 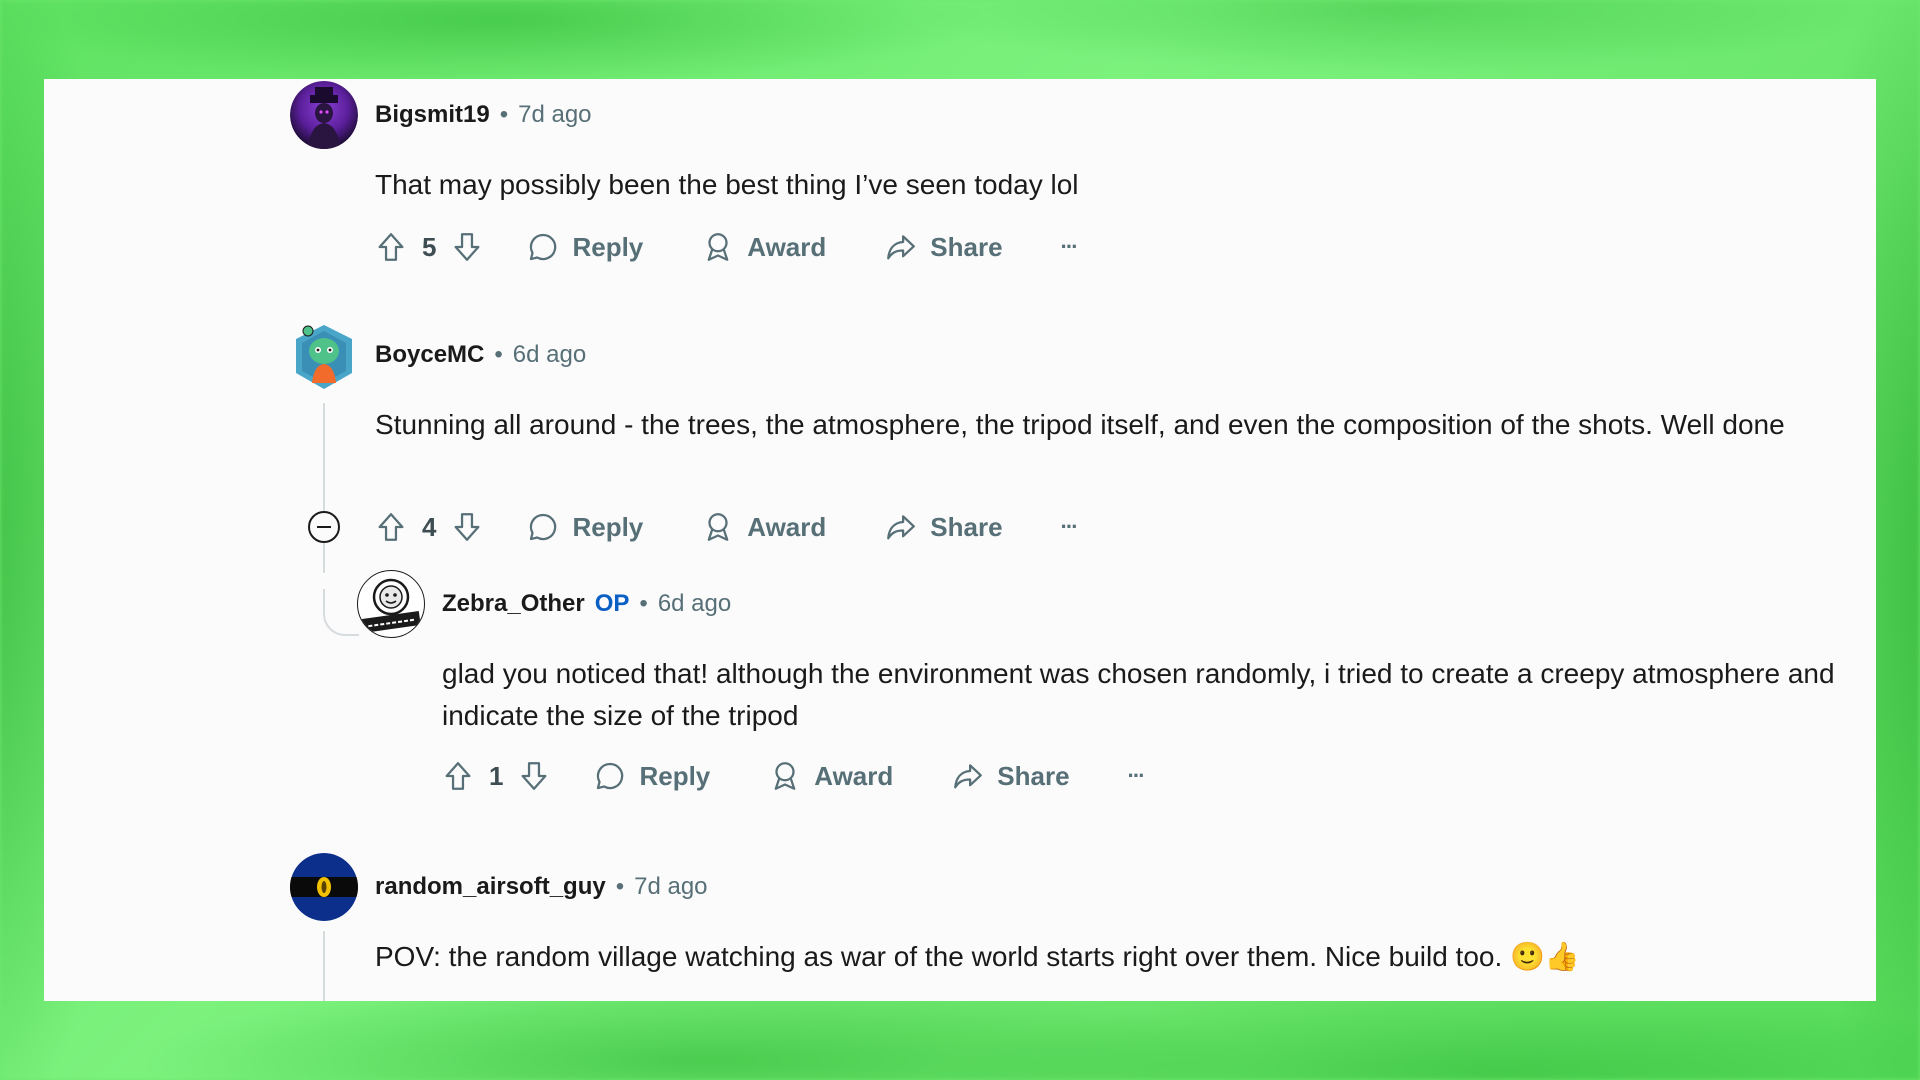 I want to click on collapse-thread-button, so click(x=324, y=527).